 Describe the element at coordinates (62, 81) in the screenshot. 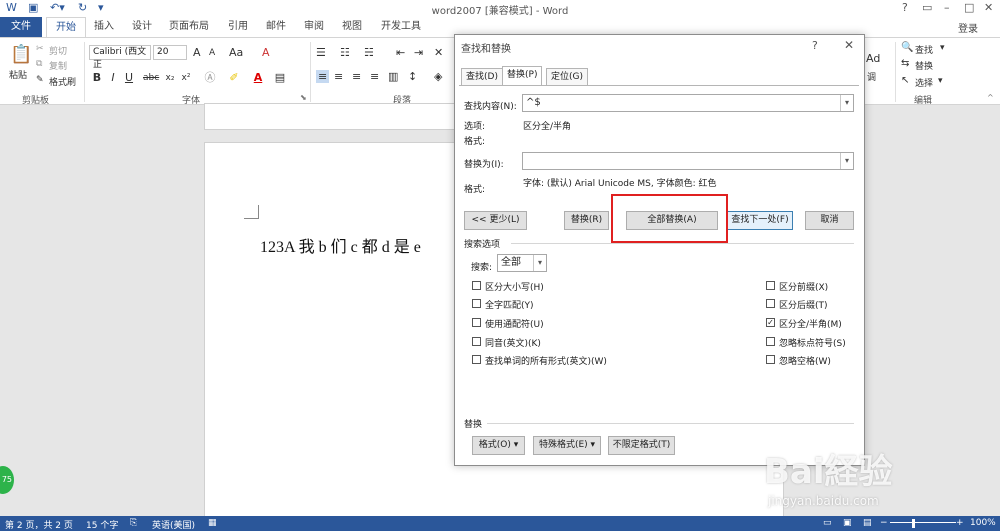

I see `format-painter-button: 格式刷` at that location.